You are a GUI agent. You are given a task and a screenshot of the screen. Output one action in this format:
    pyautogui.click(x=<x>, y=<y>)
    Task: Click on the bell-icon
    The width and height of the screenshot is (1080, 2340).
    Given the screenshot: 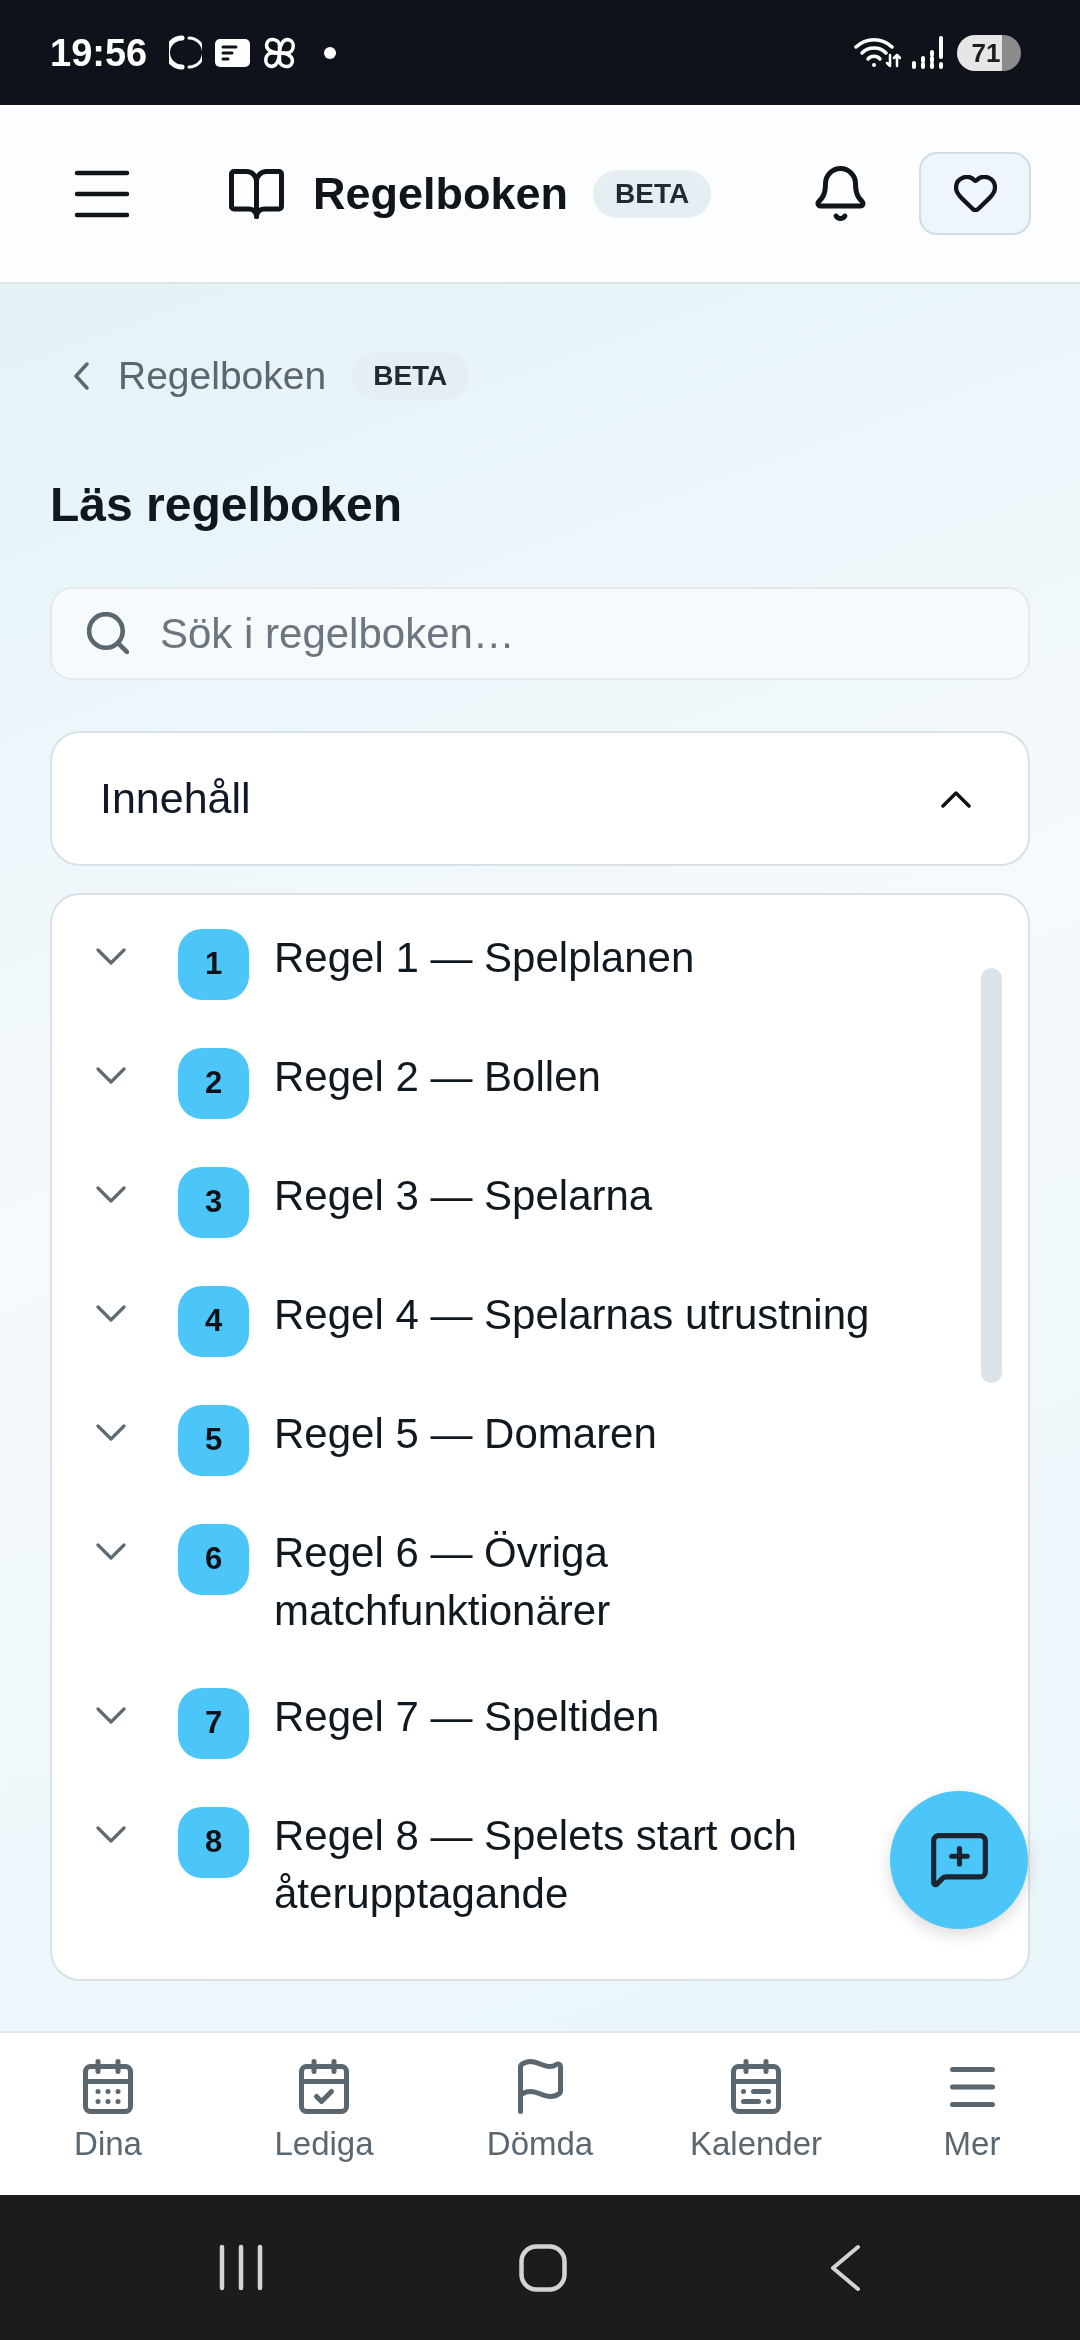 What is the action you would take?
    pyautogui.click(x=840, y=193)
    